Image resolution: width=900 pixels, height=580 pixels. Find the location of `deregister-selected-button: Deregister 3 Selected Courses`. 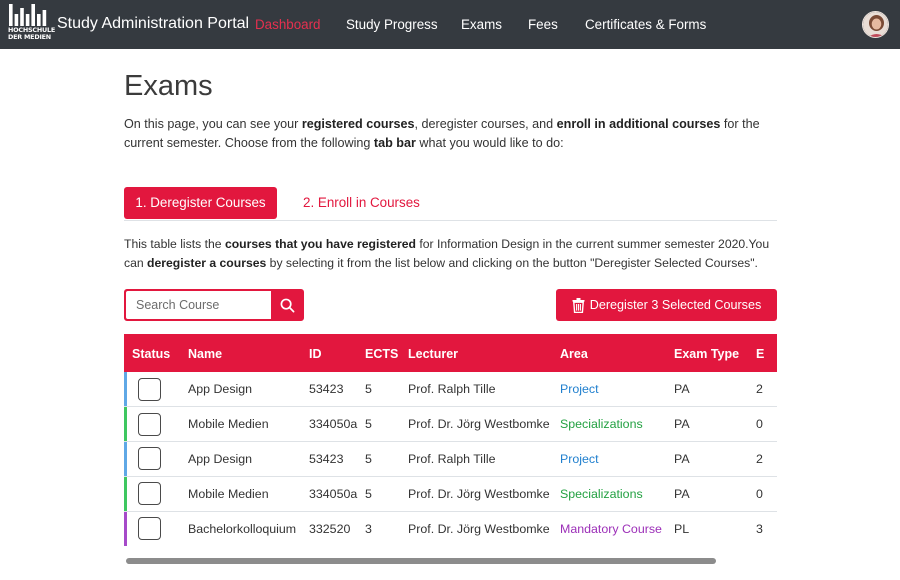

deregister-selected-button: Deregister 3 Selected Courses is located at coordinates (666, 305).